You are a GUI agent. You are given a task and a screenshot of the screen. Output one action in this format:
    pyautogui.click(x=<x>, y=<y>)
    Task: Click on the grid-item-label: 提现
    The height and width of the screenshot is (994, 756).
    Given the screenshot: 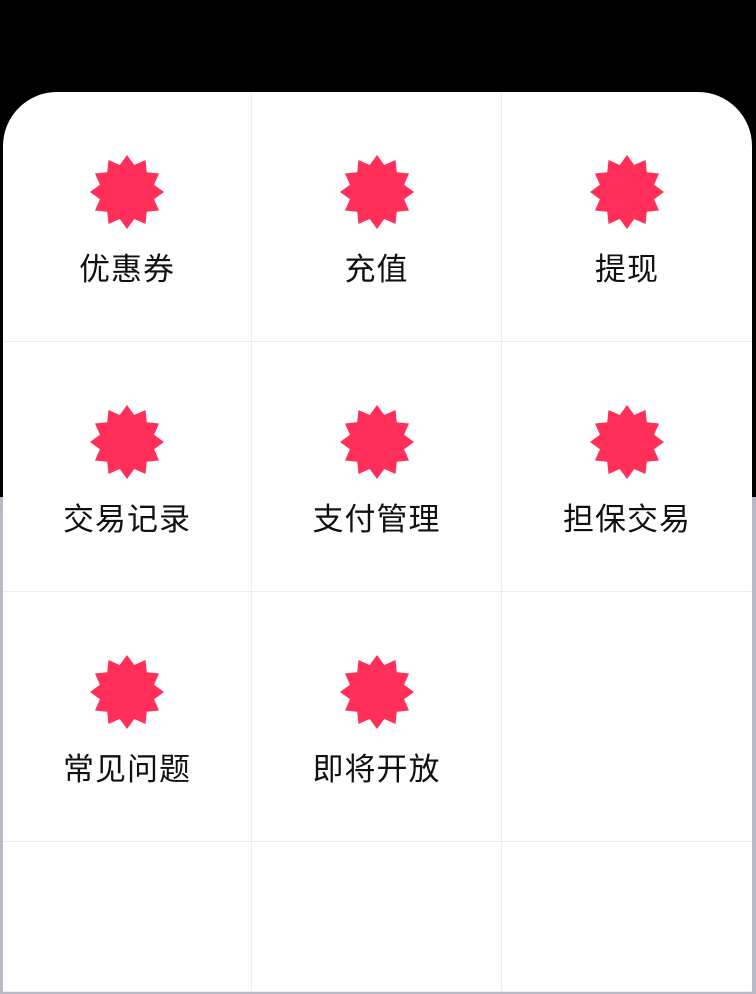 What is the action you would take?
    pyautogui.click(x=627, y=270)
    